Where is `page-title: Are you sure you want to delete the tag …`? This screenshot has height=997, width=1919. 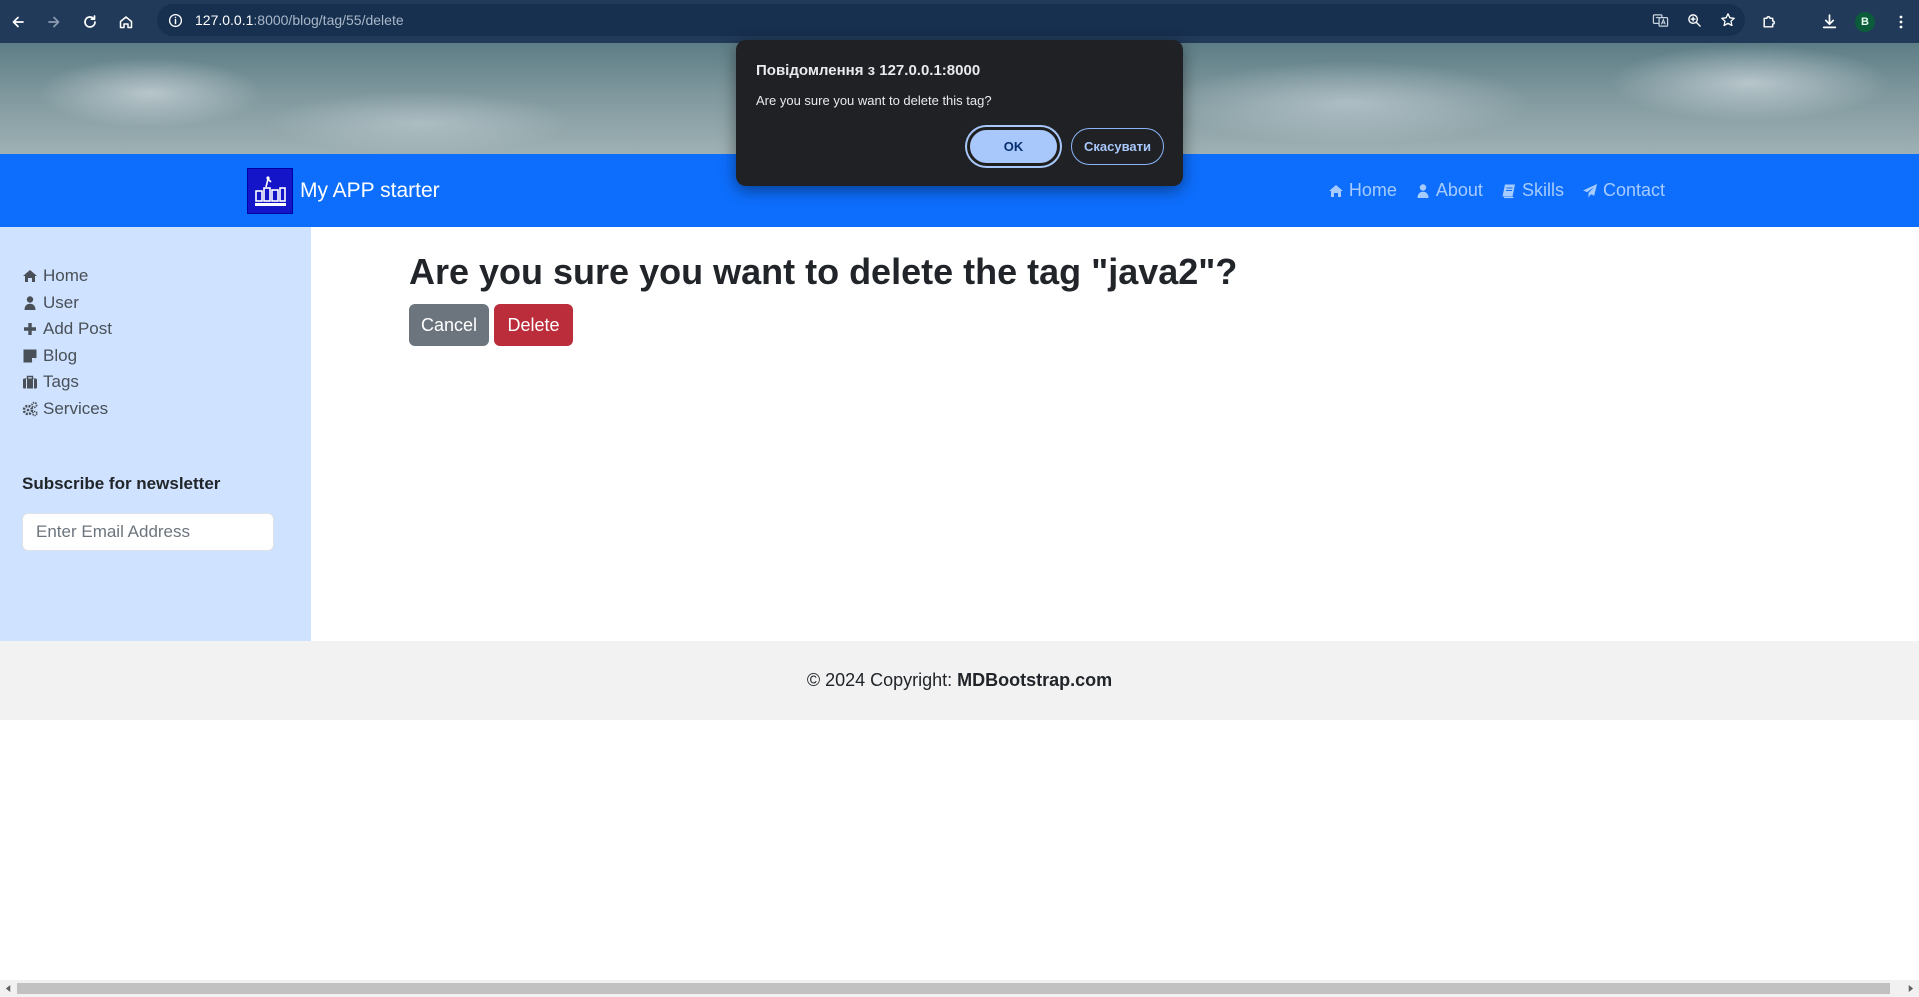 page-title: Are you sure you want to delete the tag … is located at coordinates (823, 271).